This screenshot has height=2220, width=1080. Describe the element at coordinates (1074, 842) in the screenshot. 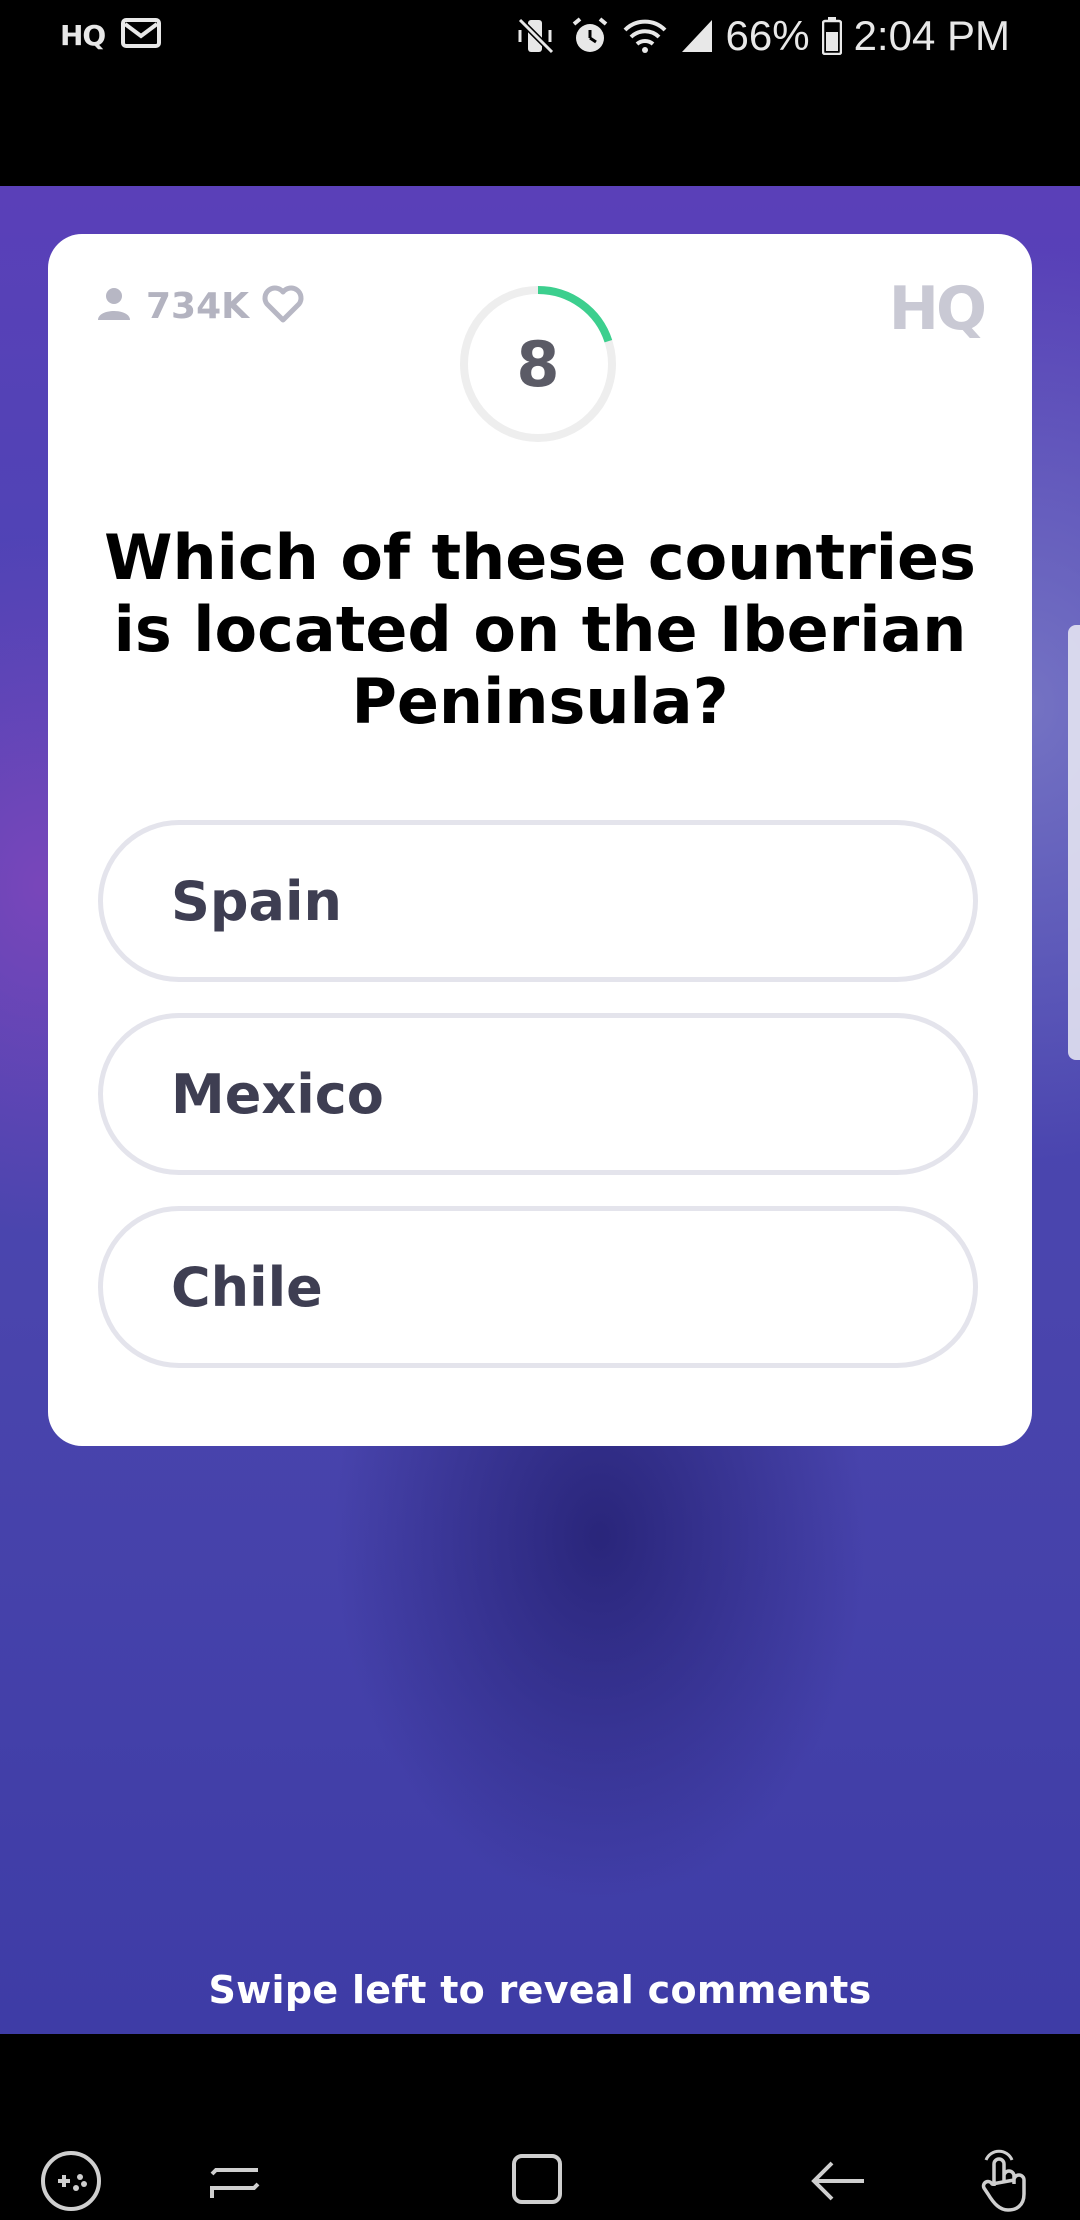

I see `comments-drawer-handle` at that location.